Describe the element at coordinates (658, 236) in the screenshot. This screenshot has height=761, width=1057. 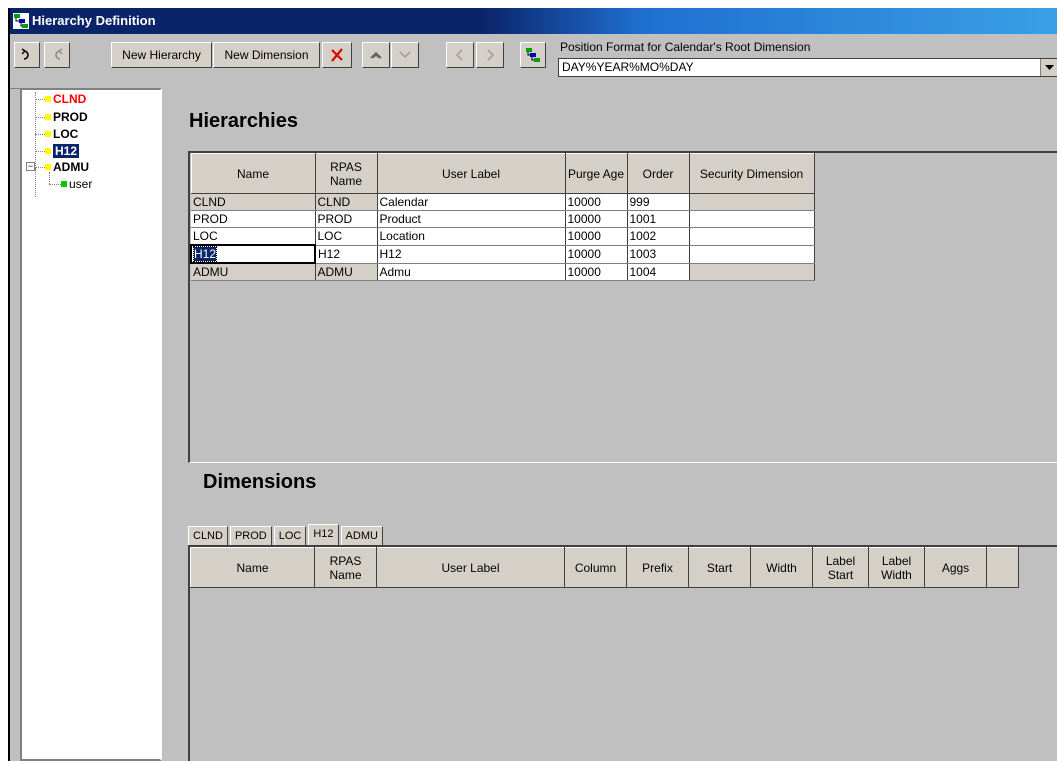
I see `cell-order: 1002` at that location.